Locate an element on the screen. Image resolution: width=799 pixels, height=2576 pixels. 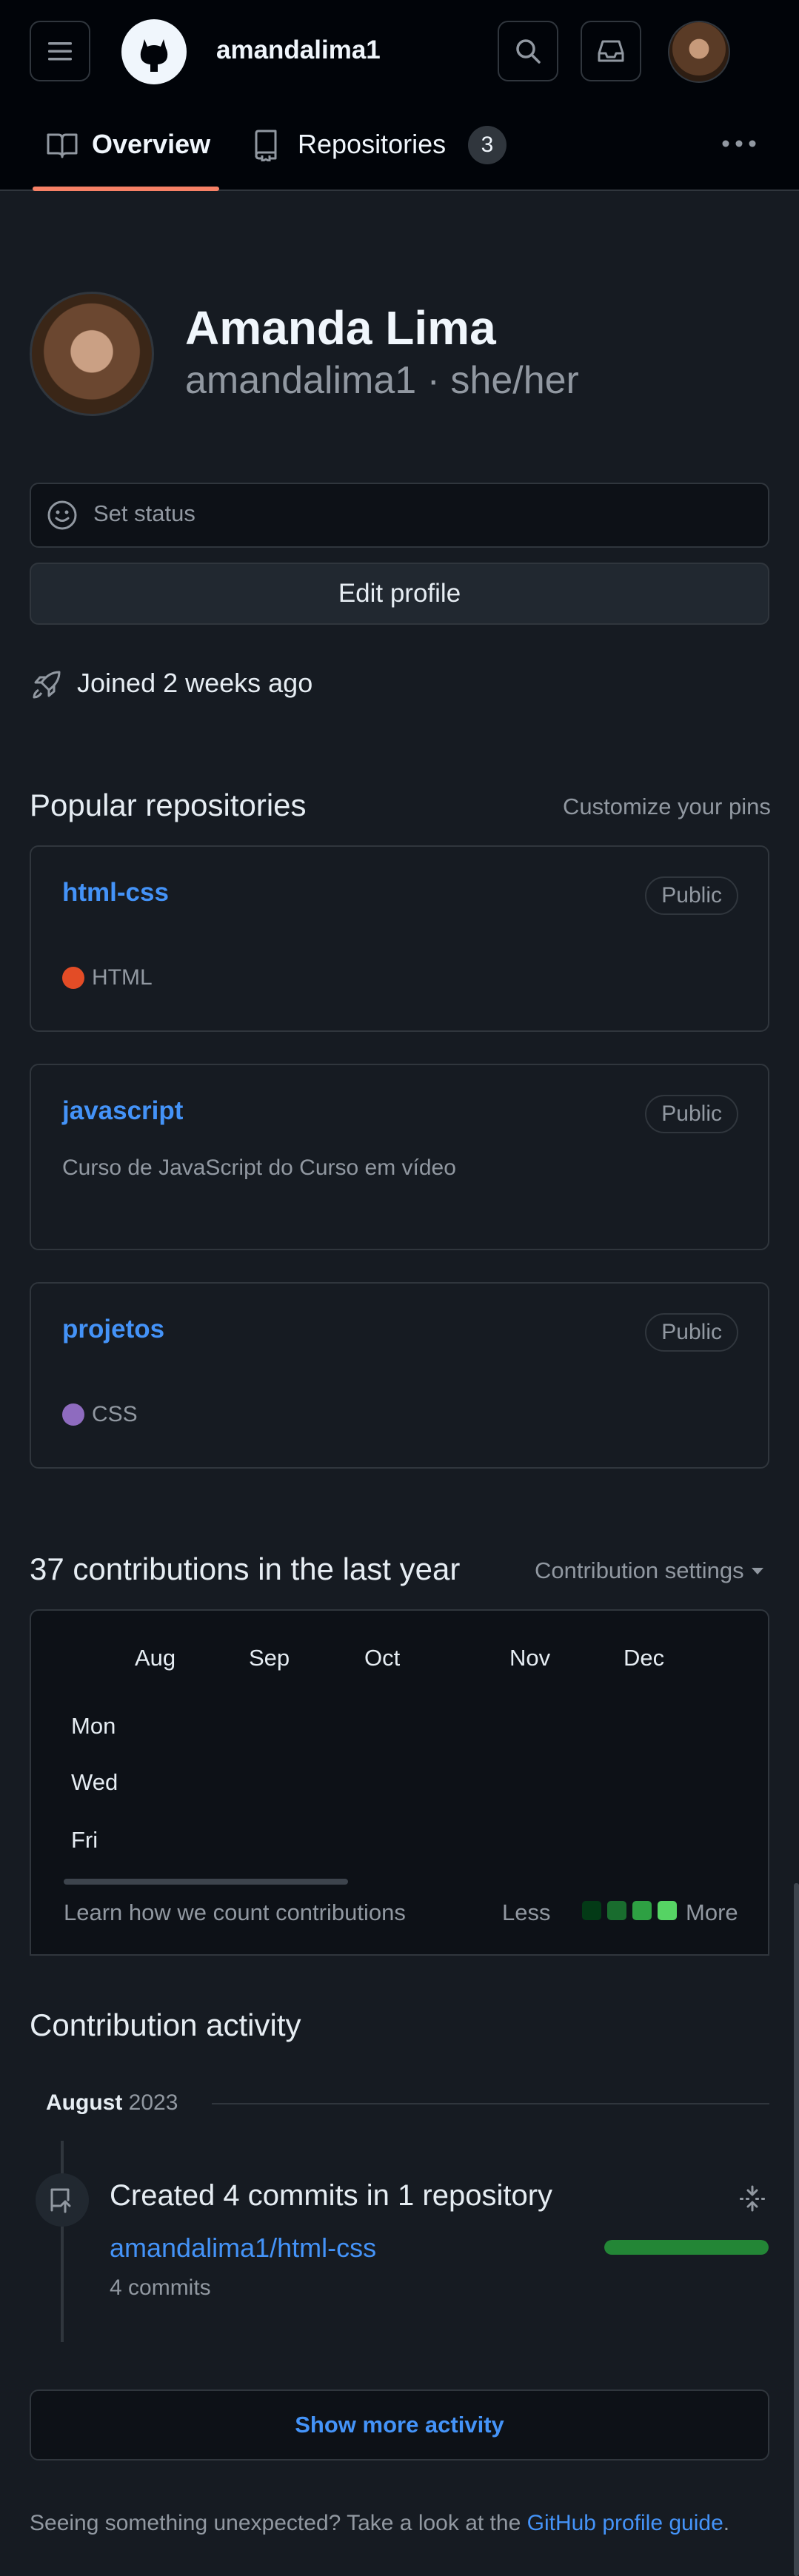
inbox-icon is located at coordinates (611, 51).